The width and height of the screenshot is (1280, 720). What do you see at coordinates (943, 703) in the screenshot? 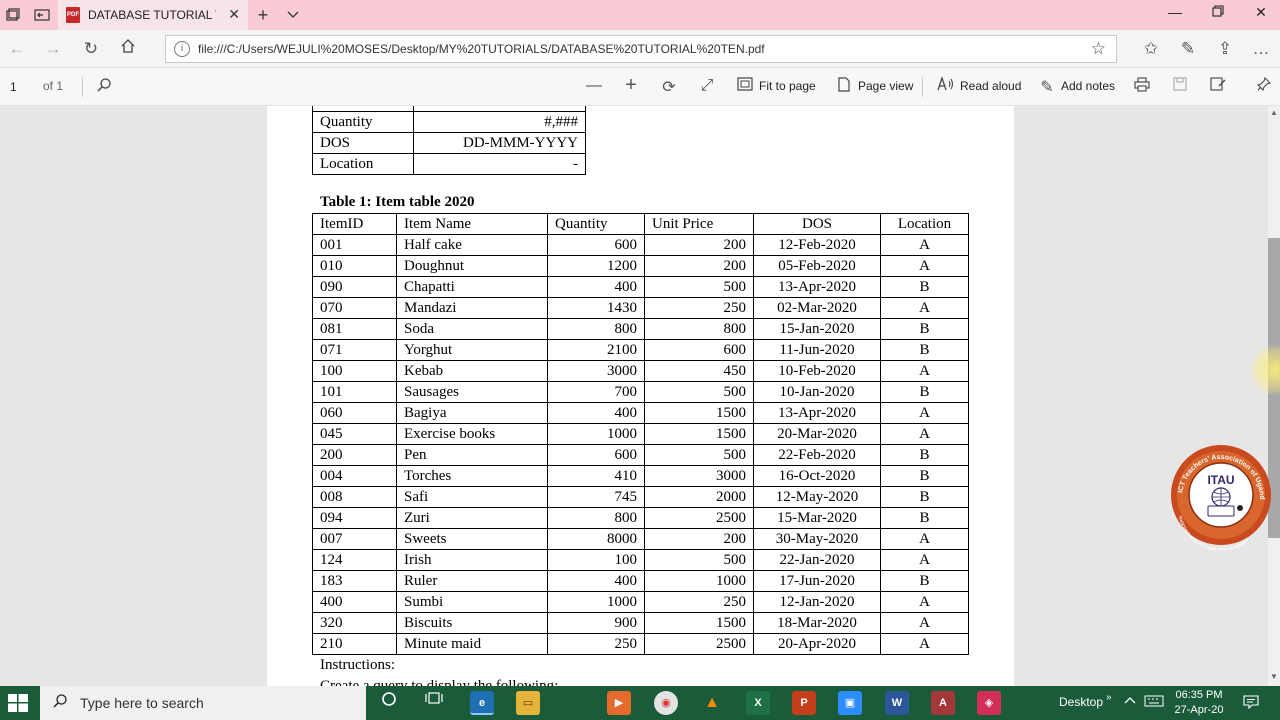
I see `access-icon: A` at bounding box center [943, 703].